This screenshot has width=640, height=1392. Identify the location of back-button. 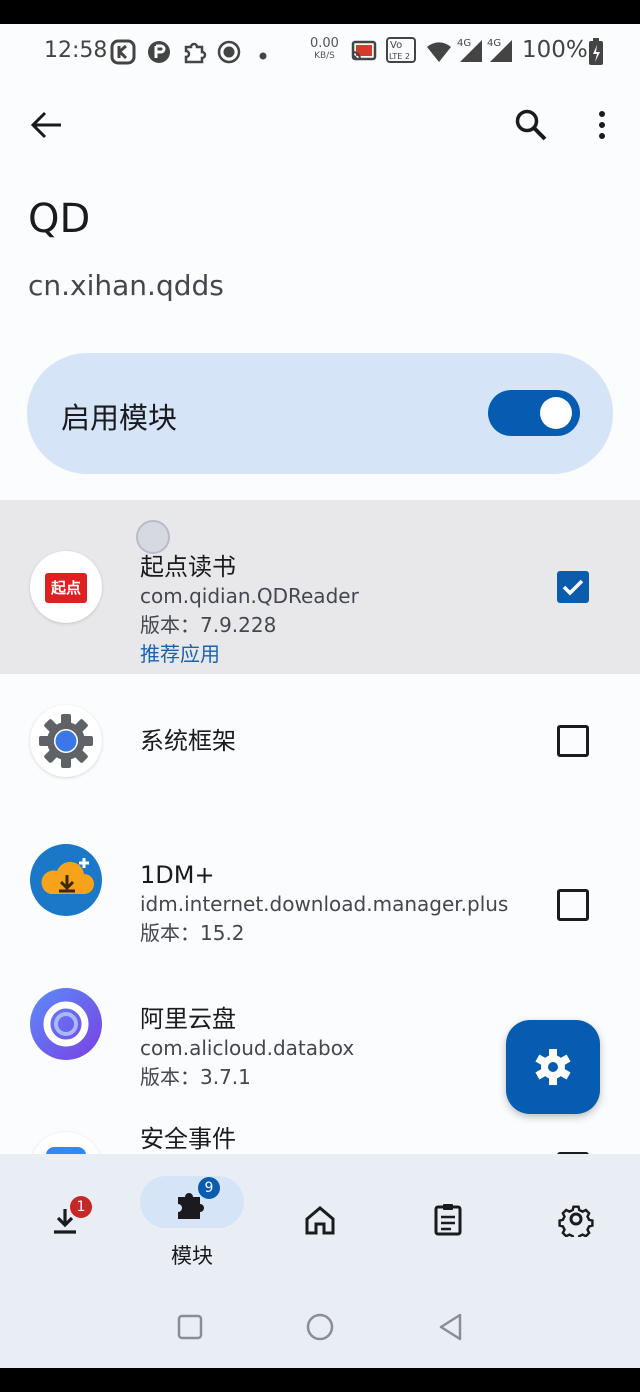
(47, 127).